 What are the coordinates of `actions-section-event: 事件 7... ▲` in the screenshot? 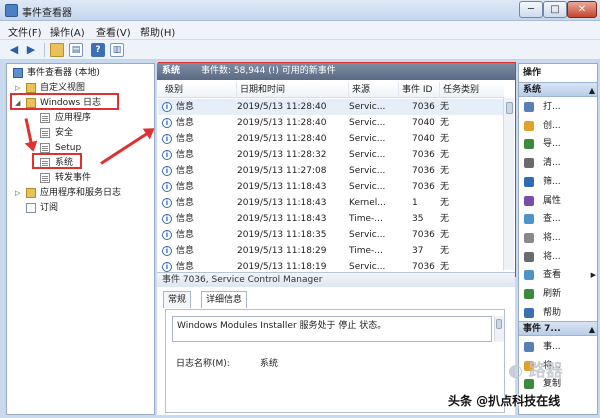 It's located at (558, 329).